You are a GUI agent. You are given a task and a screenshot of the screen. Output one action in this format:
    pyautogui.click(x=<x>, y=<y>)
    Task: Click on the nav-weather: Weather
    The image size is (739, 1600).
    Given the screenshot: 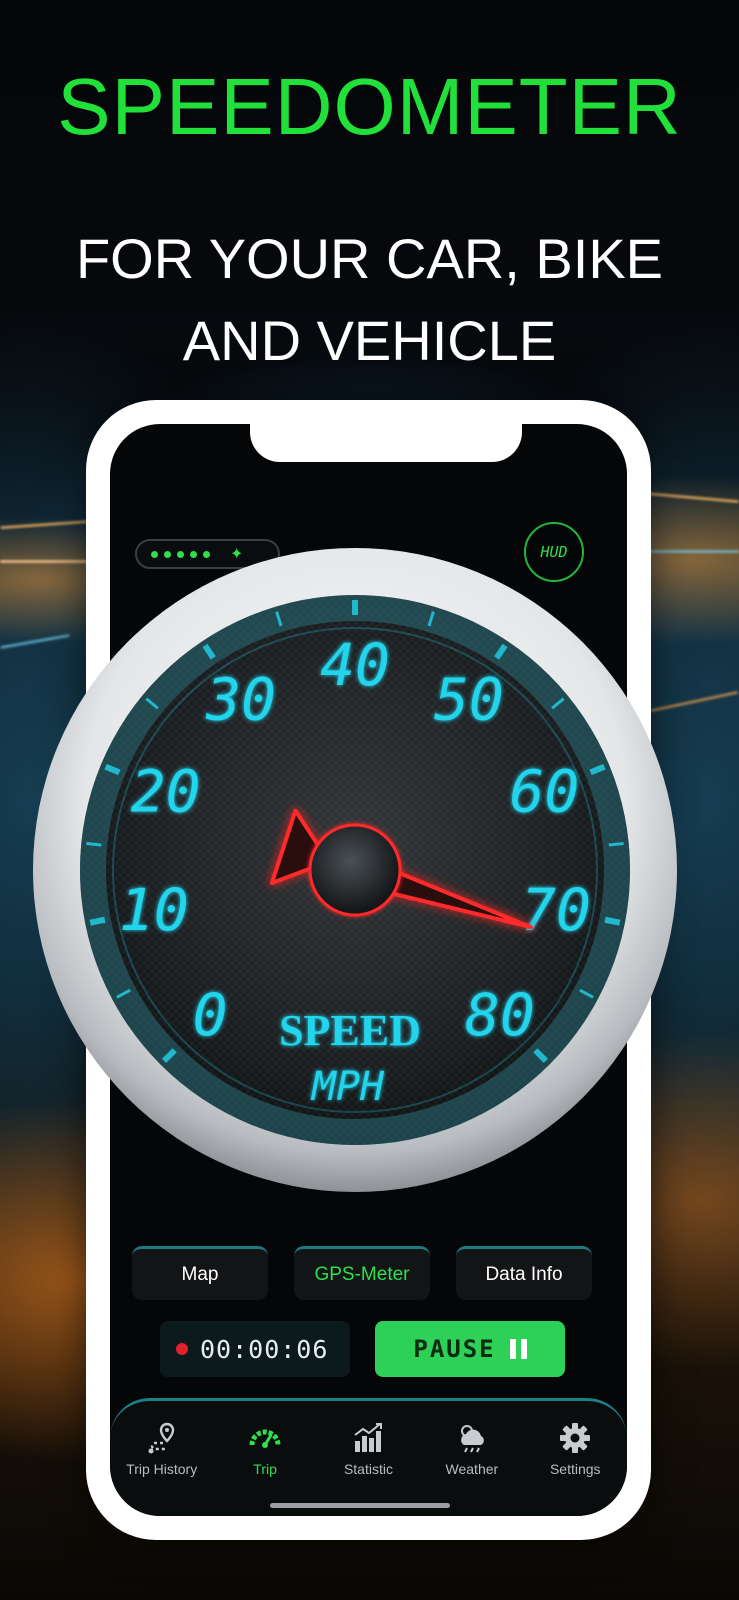 What is the action you would take?
    pyautogui.click(x=472, y=1449)
    